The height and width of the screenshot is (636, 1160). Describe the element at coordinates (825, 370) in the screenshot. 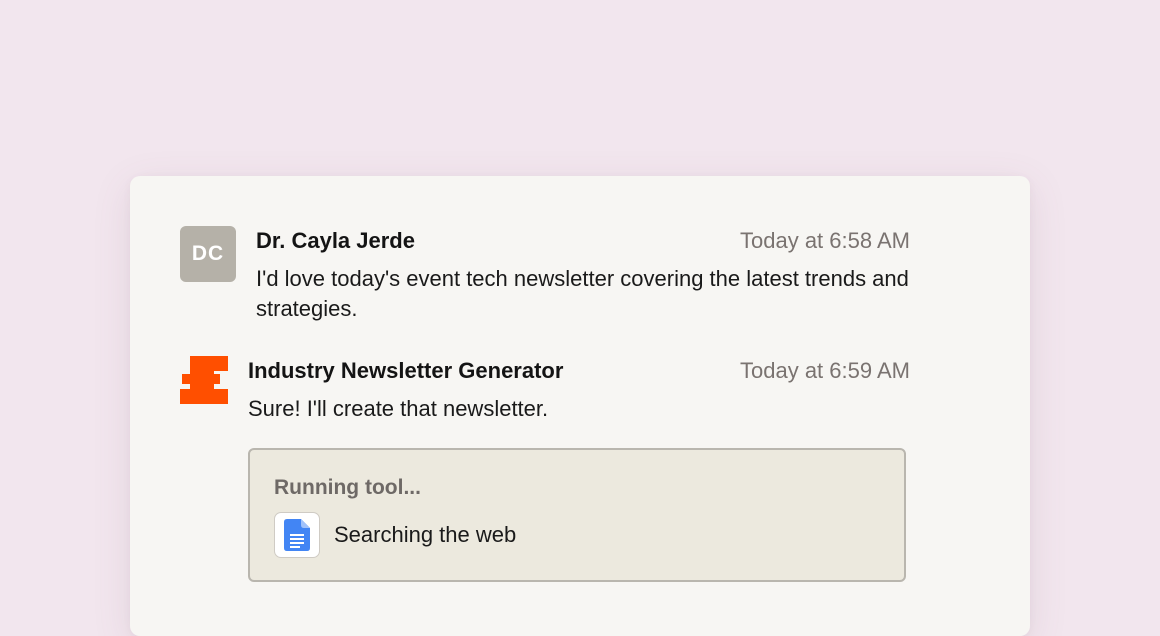

I see `message-timestamp: Today at 6:59 AM` at that location.